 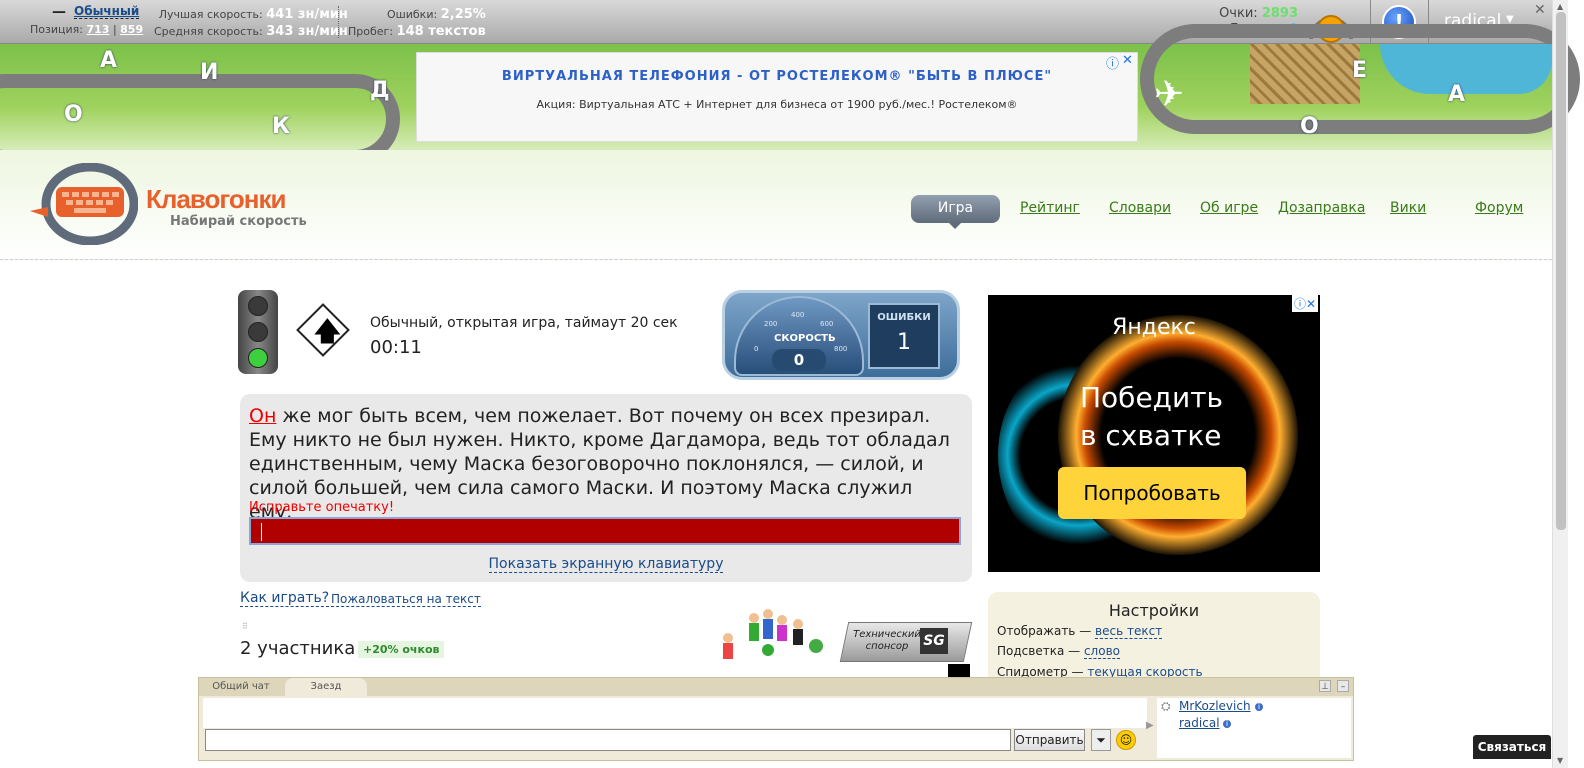 What do you see at coordinates (955, 212) in the screenshot?
I see `nav-item-game: Игра` at bounding box center [955, 212].